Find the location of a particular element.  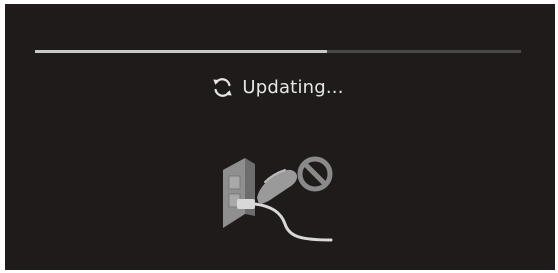

do-not-unplug-power-cord-icon is located at coordinates (282, 198).